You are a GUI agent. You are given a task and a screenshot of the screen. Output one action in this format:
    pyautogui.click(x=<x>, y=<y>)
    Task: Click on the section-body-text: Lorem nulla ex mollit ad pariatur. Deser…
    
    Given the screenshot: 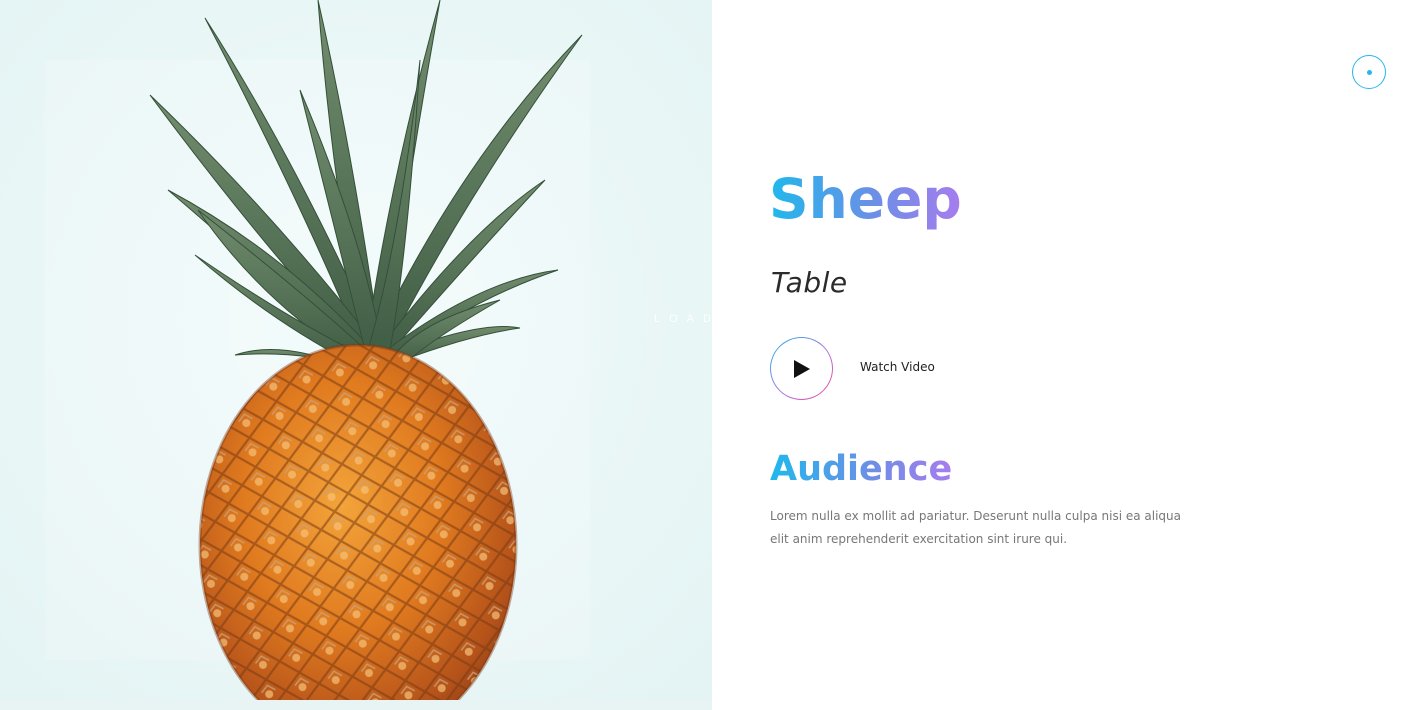 What is the action you would take?
    pyautogui.click(x=975, y=527)
    